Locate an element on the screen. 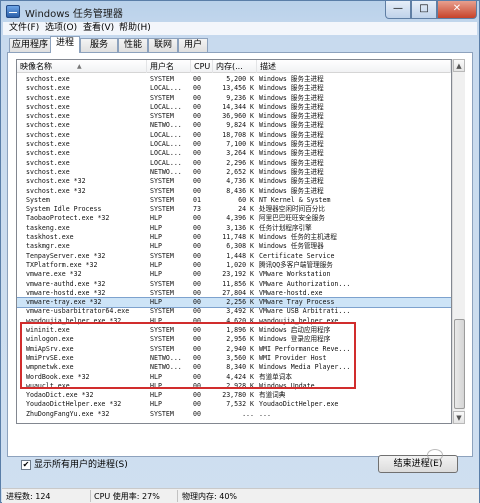 Image resolution: width=480 pixels, height=503 pixels. process-name: TXPlatform.exe *32 is located at coordinates (62, 264).